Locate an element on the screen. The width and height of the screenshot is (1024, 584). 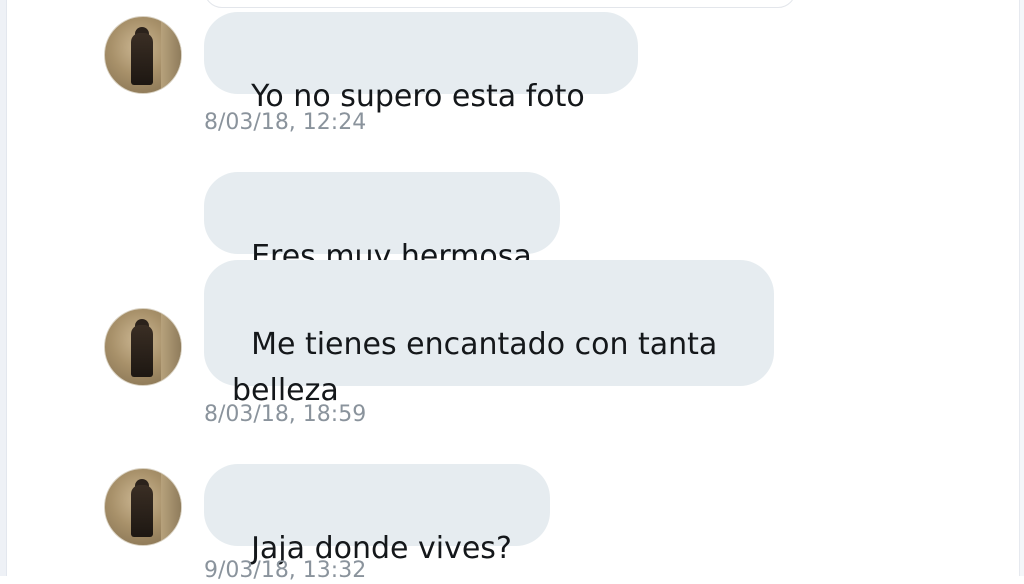
message-bubble: Me tienes encantado con tanta belleza is located at coordinates (489, 334).